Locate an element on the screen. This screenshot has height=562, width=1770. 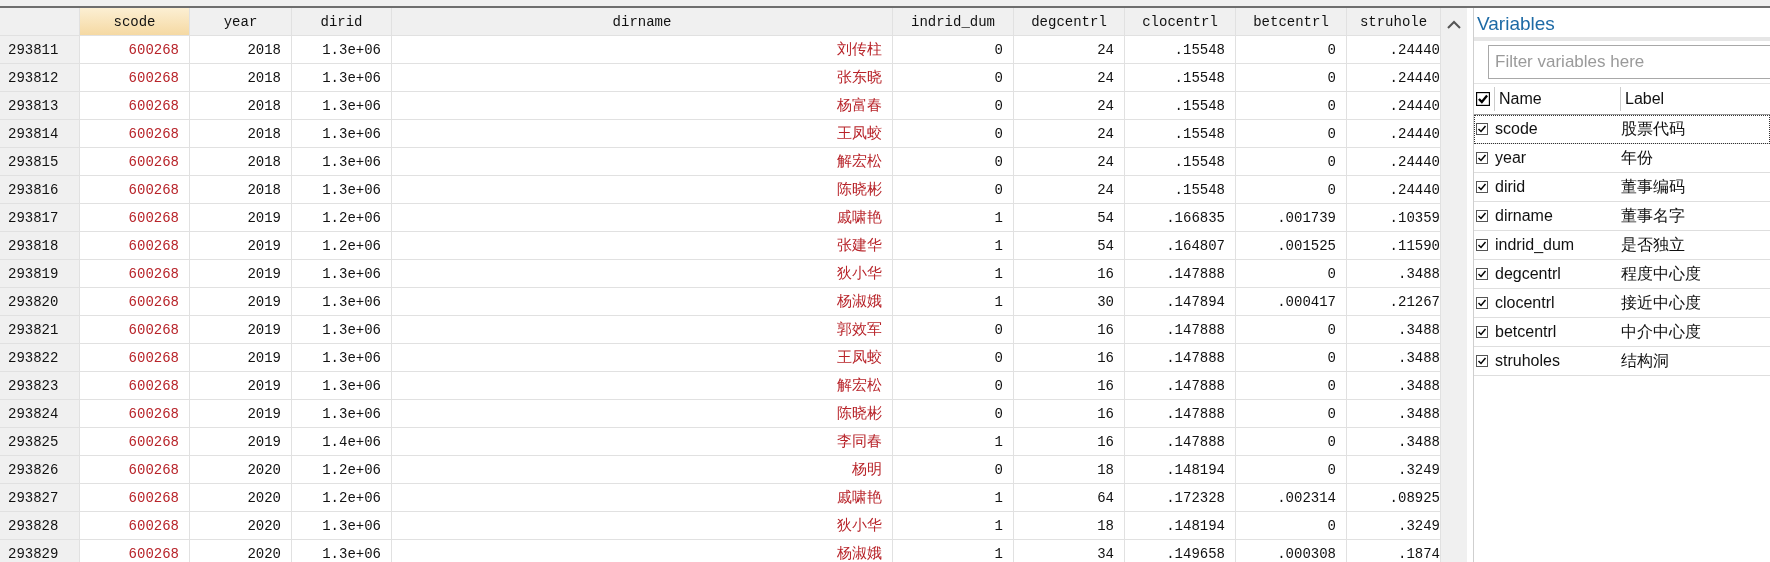
row-number: 293822 is located at coordinates (40, 358).